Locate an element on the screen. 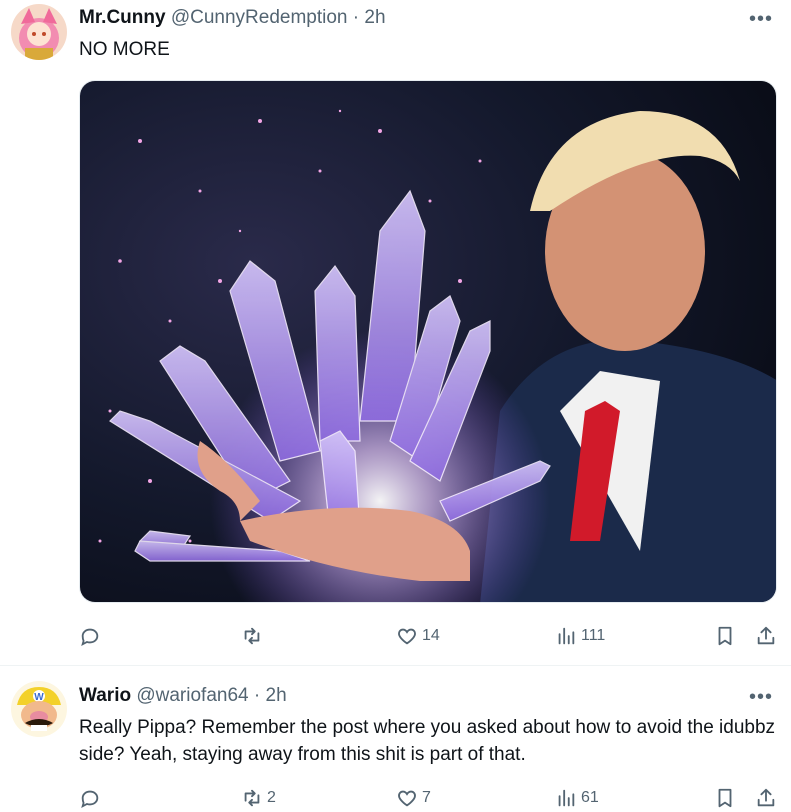 This screenshot has height=812, width=791. views-button: 111 is located at coordinates (580, 636).